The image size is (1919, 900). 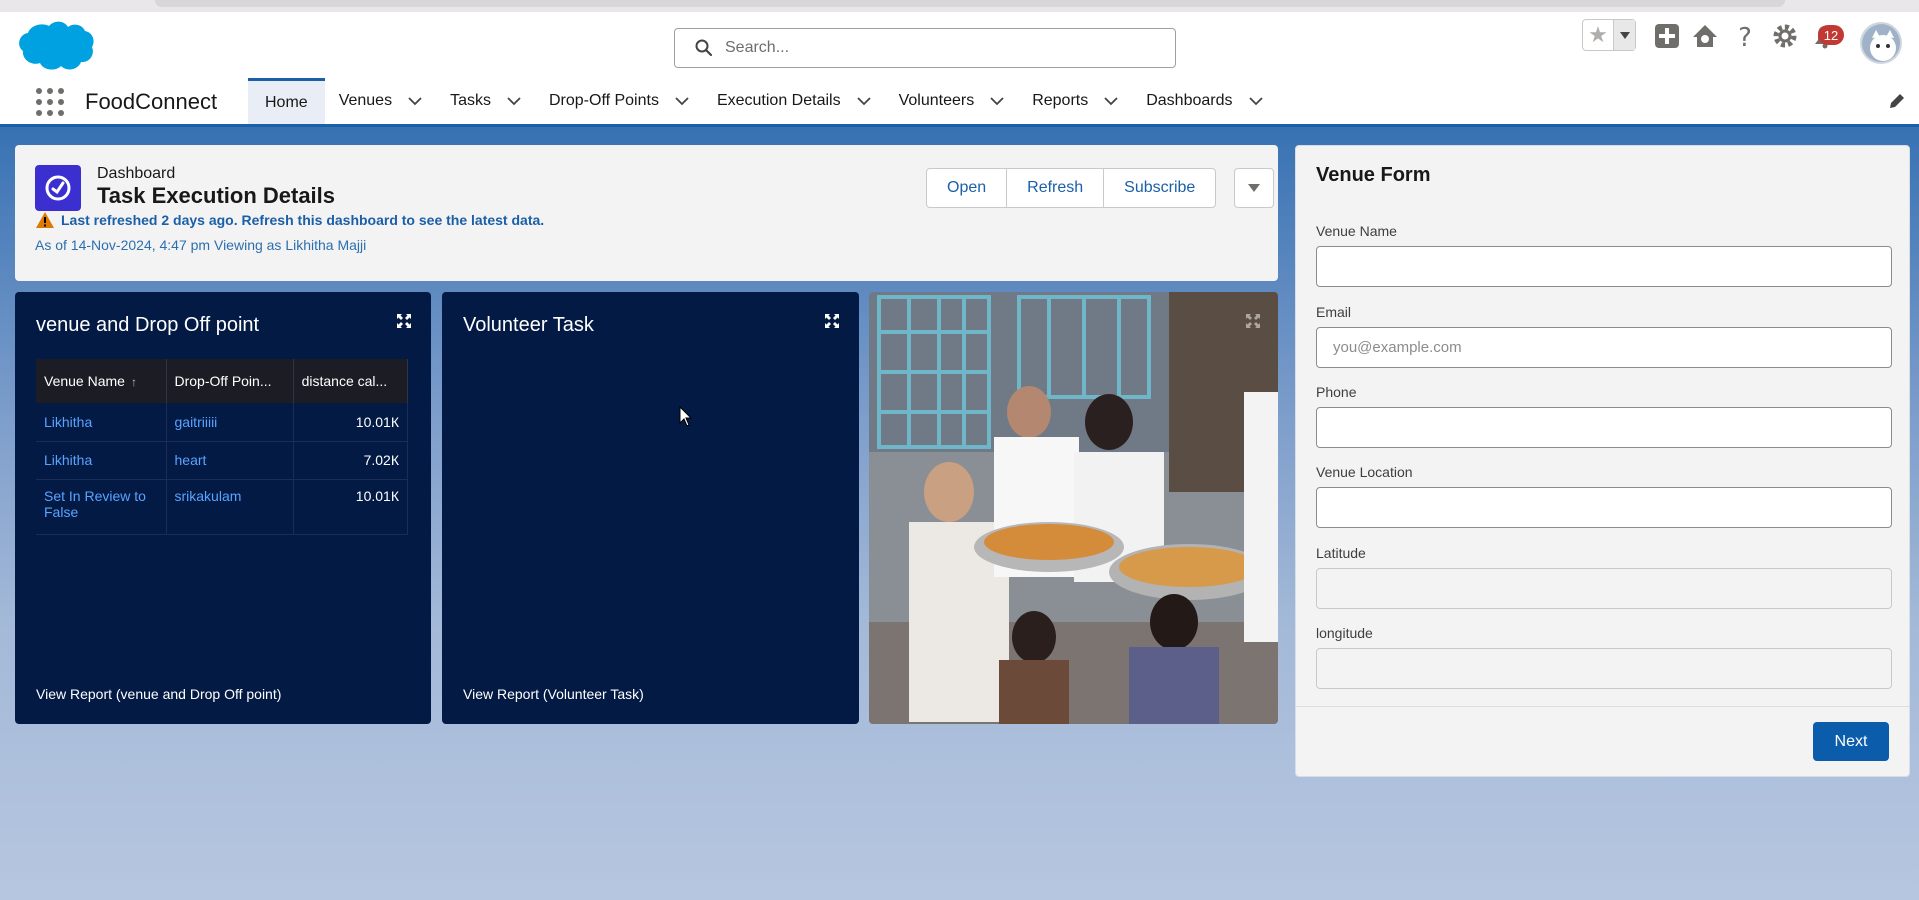 I want to click on email-group: Email you@example.com, so click(x=1604, y=336).